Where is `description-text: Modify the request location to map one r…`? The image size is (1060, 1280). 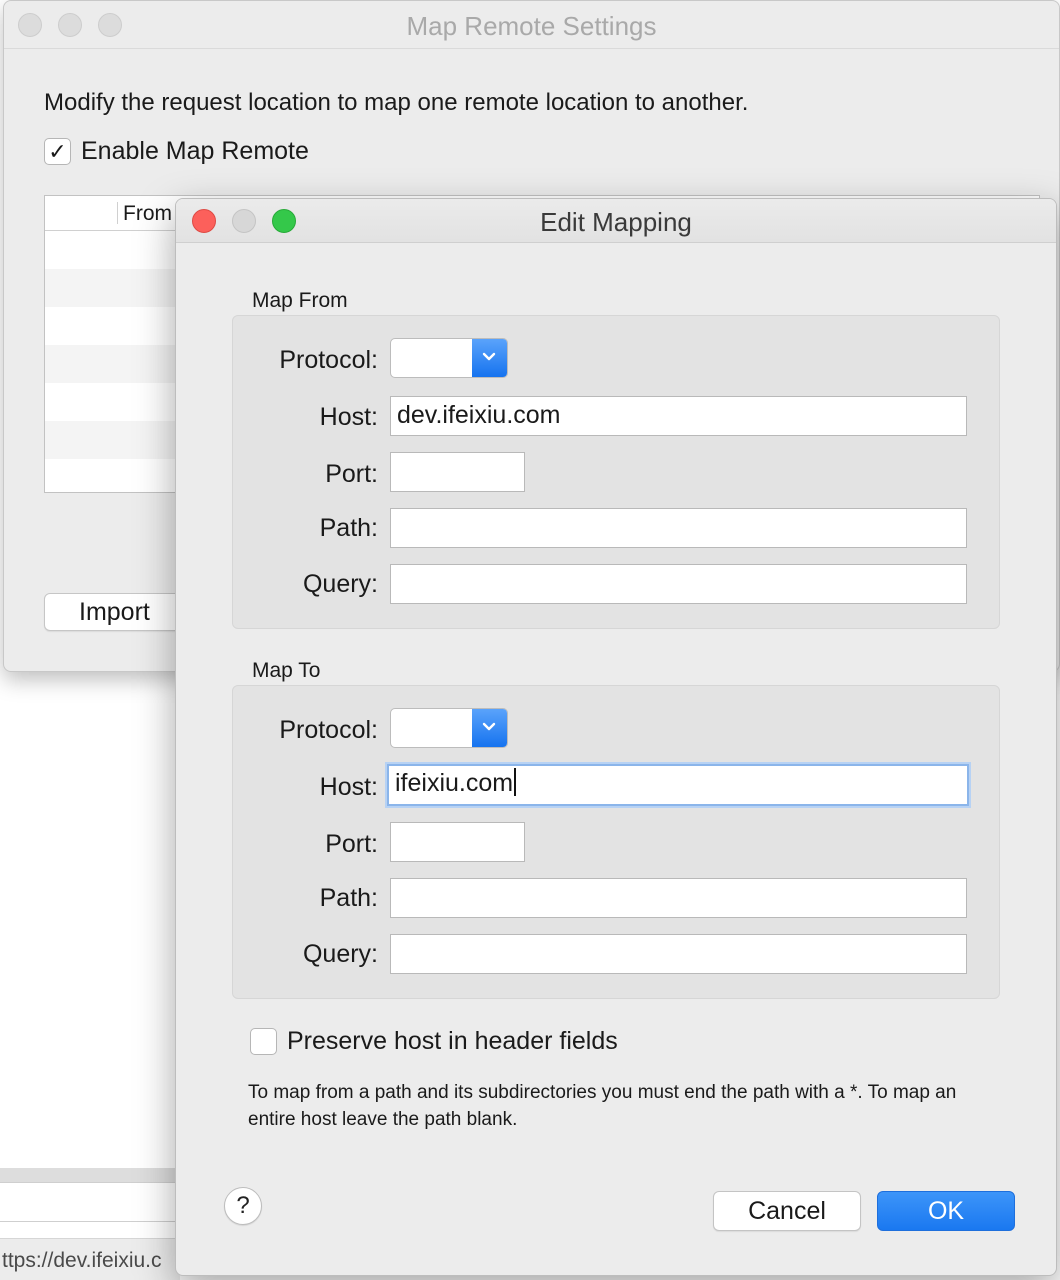 description-text: Modify the request location to map one r… is located at coordinates (396, 102).